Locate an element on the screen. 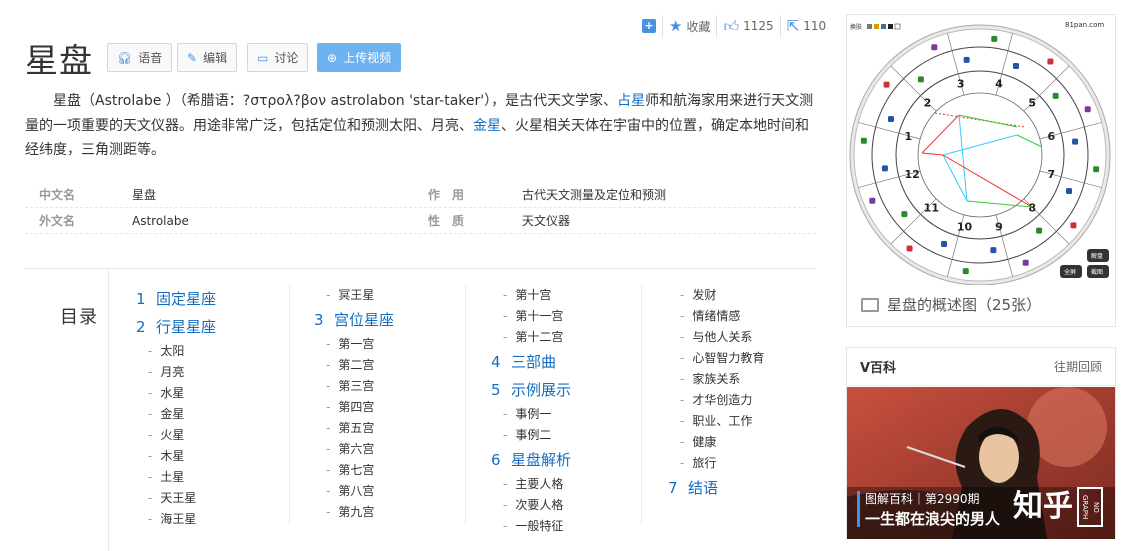  vbaike-cover-image: 图解百科｜第2990期 一生都在浪尖的男人 知乎 NO GRAPH is located at coordinates (981, 463).